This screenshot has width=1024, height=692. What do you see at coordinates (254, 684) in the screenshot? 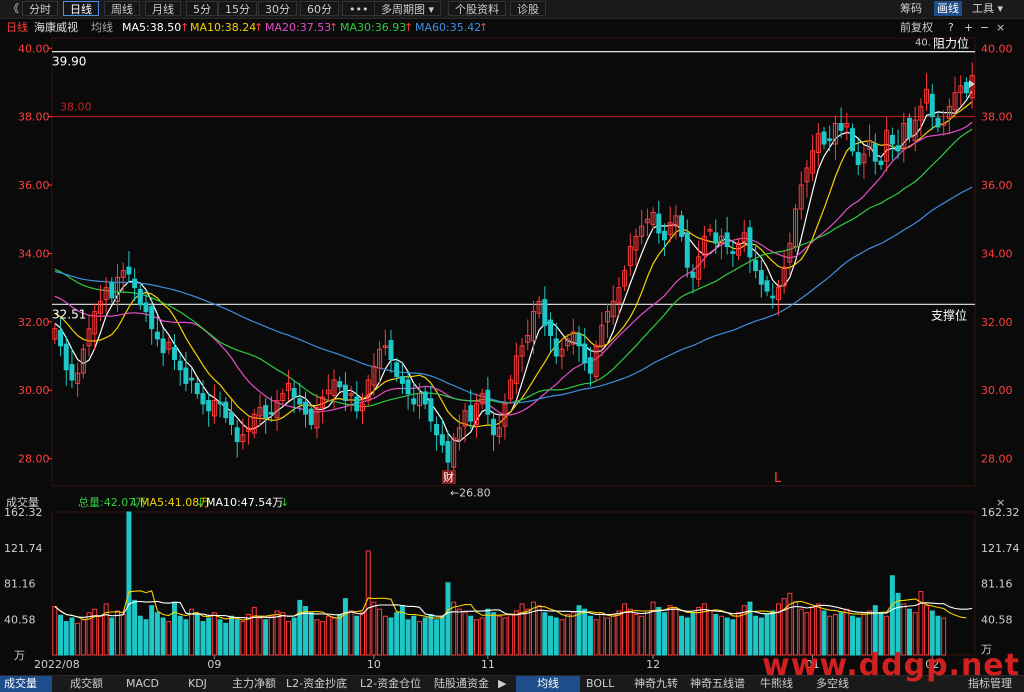
I see `tab-main-net: 主力净额` at bounding box center [254, 684].